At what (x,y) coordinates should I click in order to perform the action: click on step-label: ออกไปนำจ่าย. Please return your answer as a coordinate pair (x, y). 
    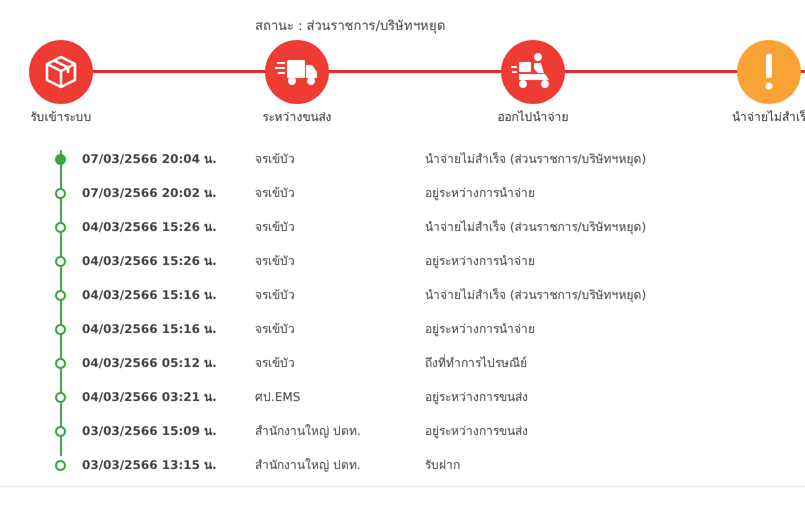
    Looking at the image, I should click on (533, 117).